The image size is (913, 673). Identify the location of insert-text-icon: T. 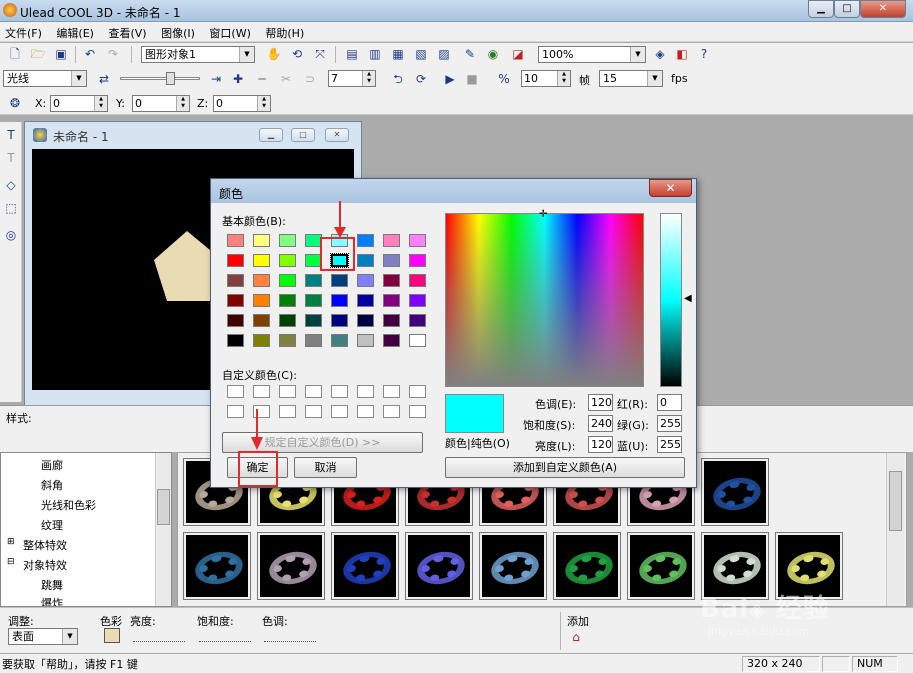
(11, 135).